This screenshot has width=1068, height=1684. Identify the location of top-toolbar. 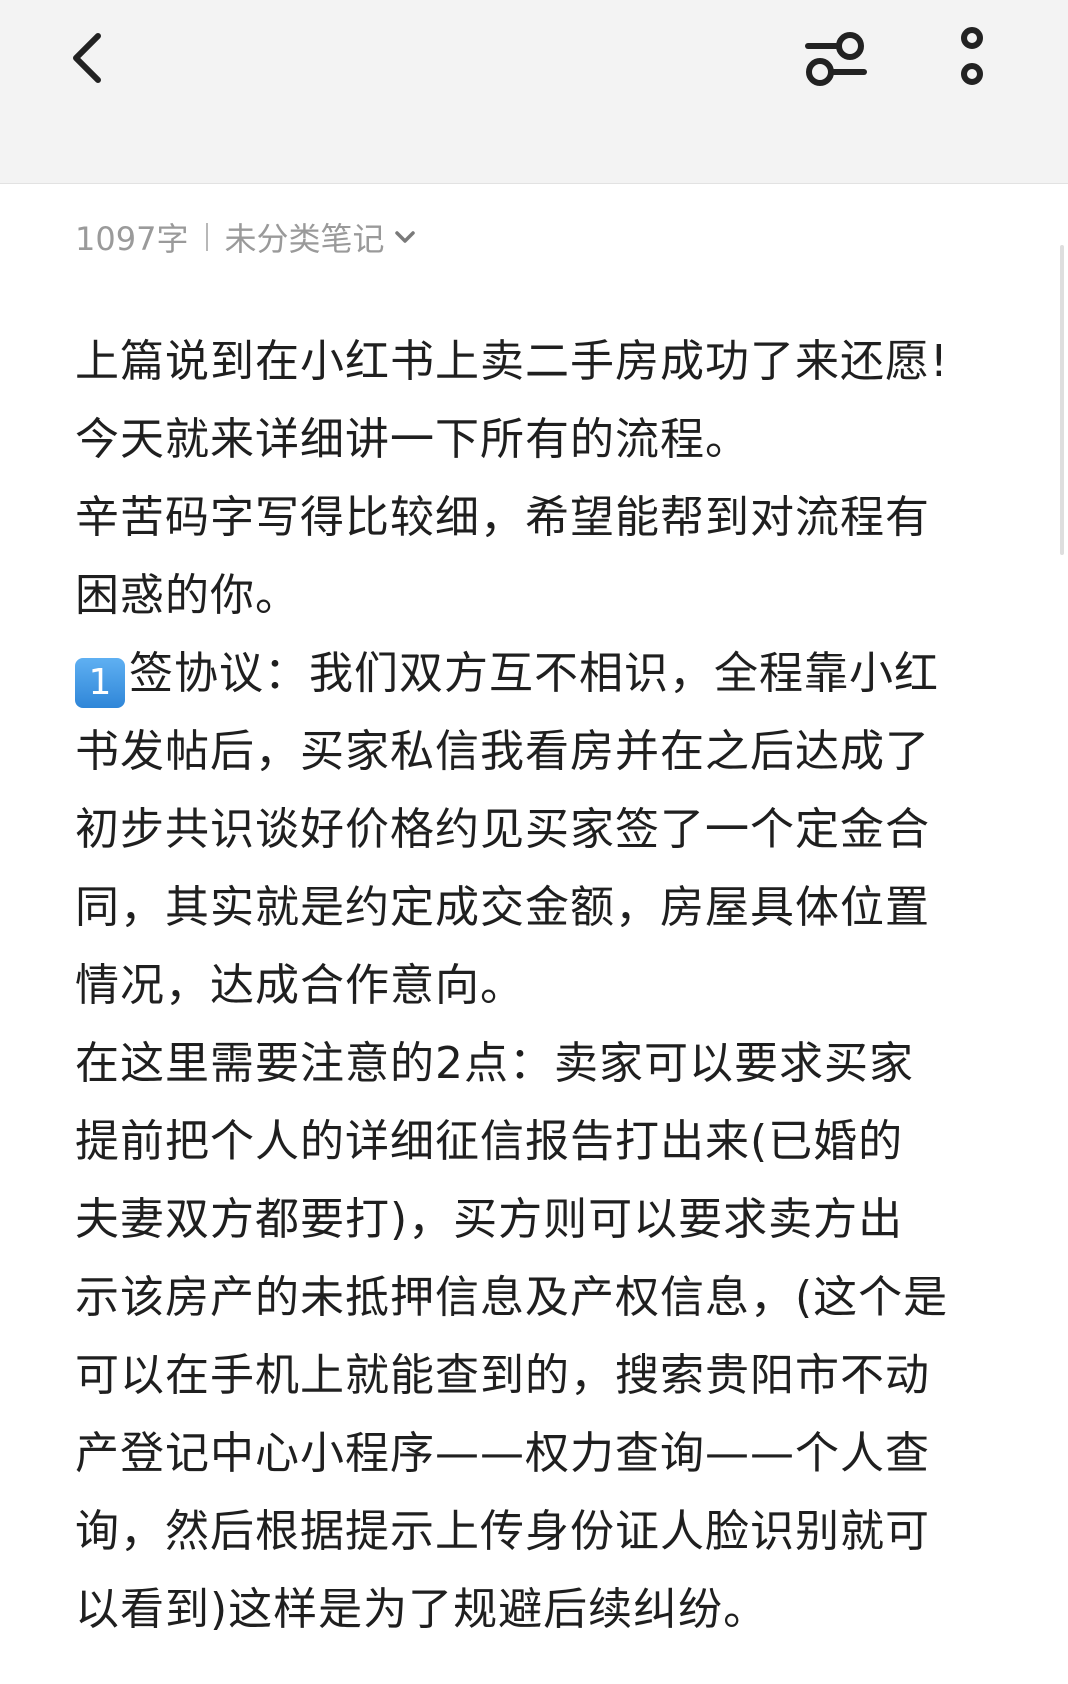
(534, 92).